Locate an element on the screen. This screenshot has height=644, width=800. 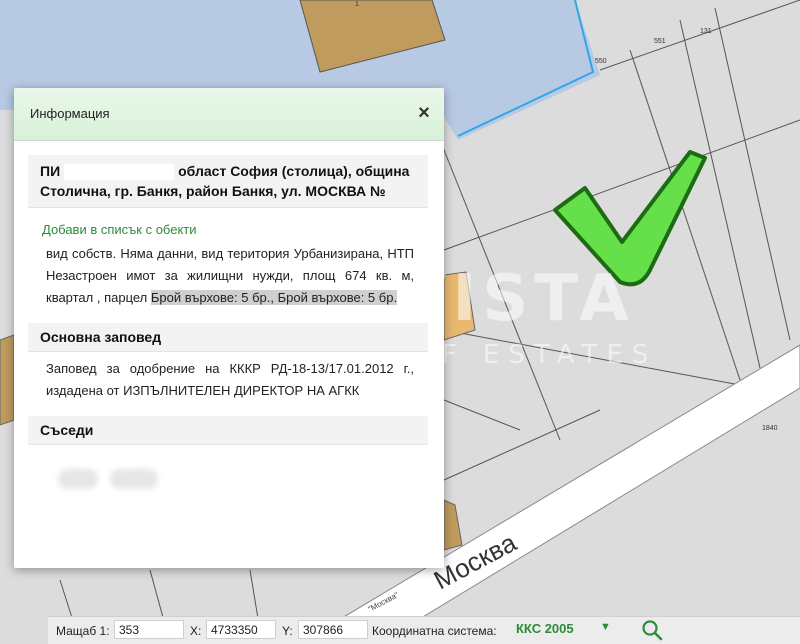
parcel-header-prefix: ПИ is located at coordinates (50, 171).